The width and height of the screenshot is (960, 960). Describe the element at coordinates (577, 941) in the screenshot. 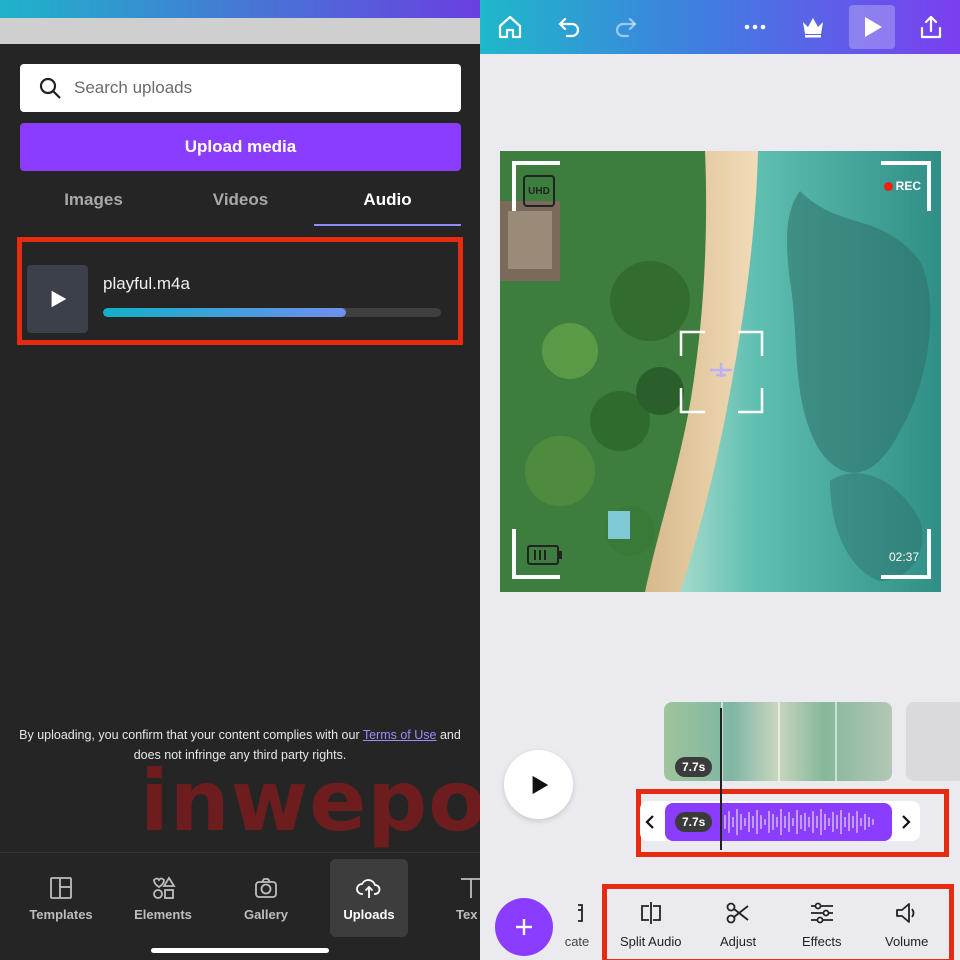

I see `tool-label: cate` at that location.